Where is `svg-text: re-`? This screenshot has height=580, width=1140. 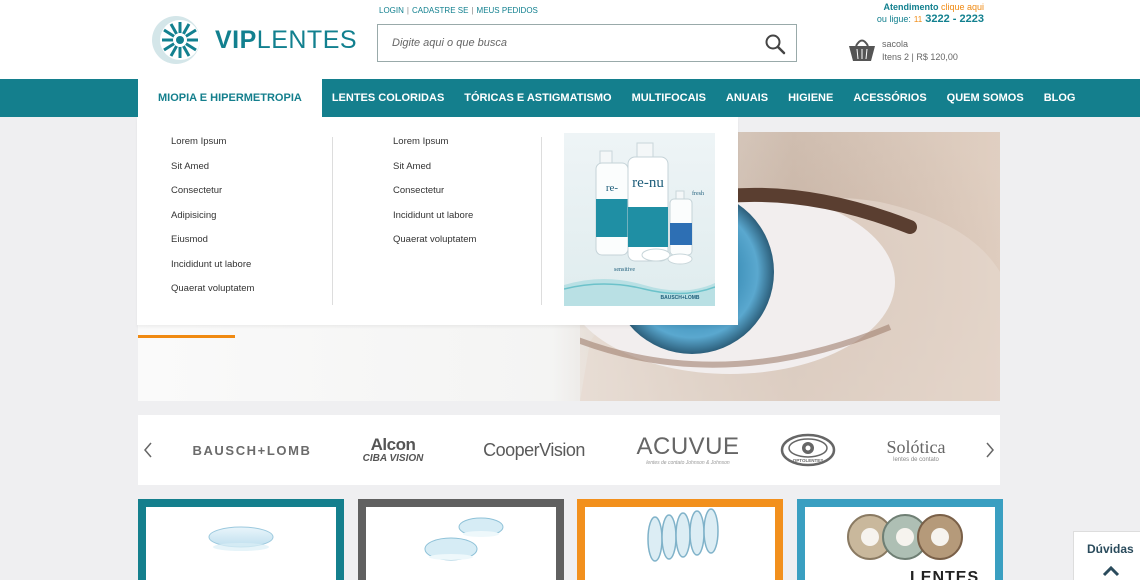
svg-text: re- is located at coordinates (612, 188).